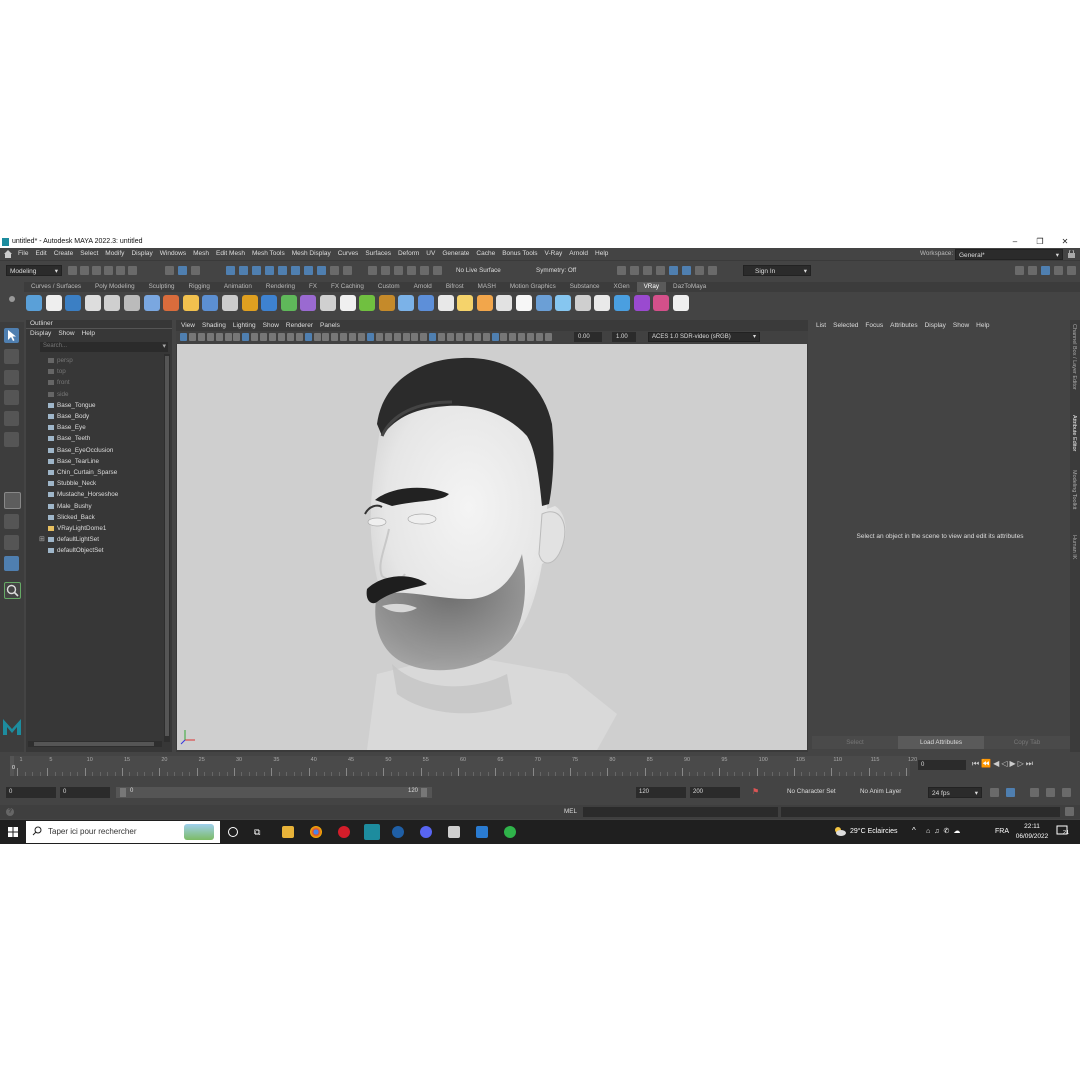  I want to click on shelf-tab-xgen: XGen, so click(622, 287).